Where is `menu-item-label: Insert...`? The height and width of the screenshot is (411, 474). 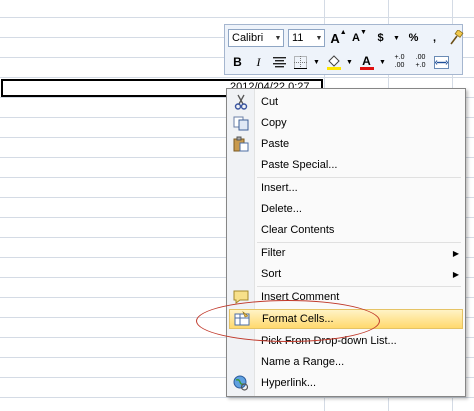
menu-item-label: Insert... is located at coordinates (279, 188).